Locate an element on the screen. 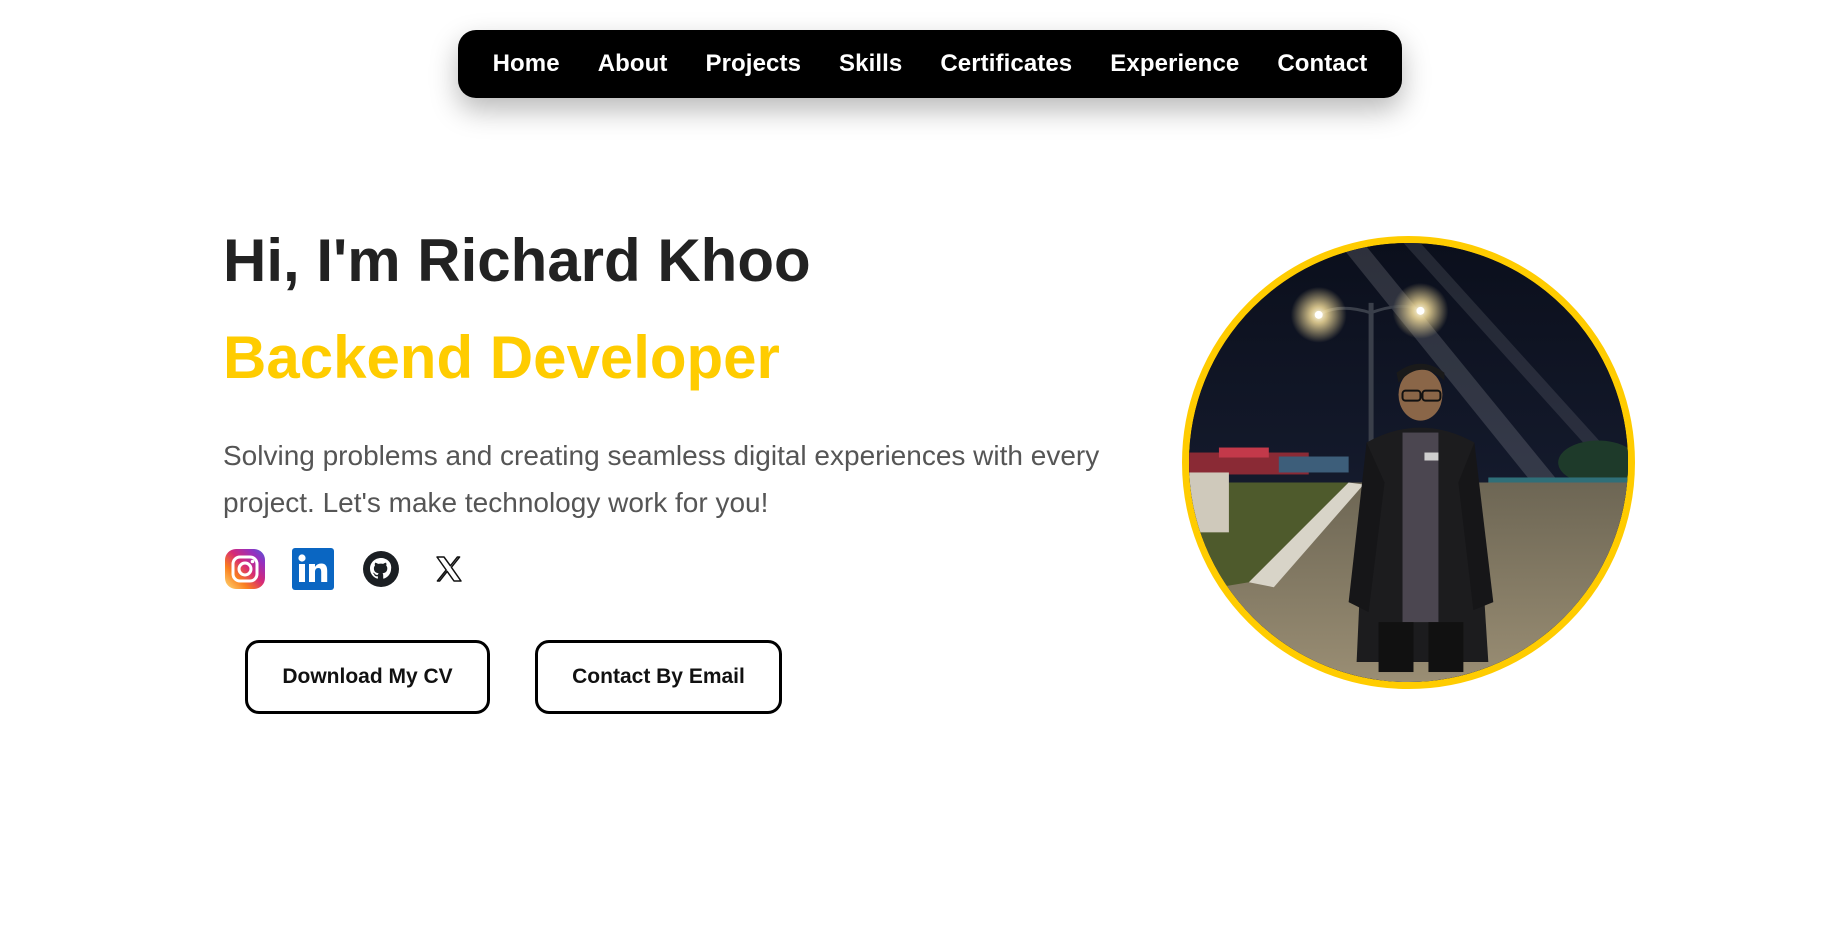 This screenshot has width=1848, height=931. x-icon is located at coordinates (449, 569).